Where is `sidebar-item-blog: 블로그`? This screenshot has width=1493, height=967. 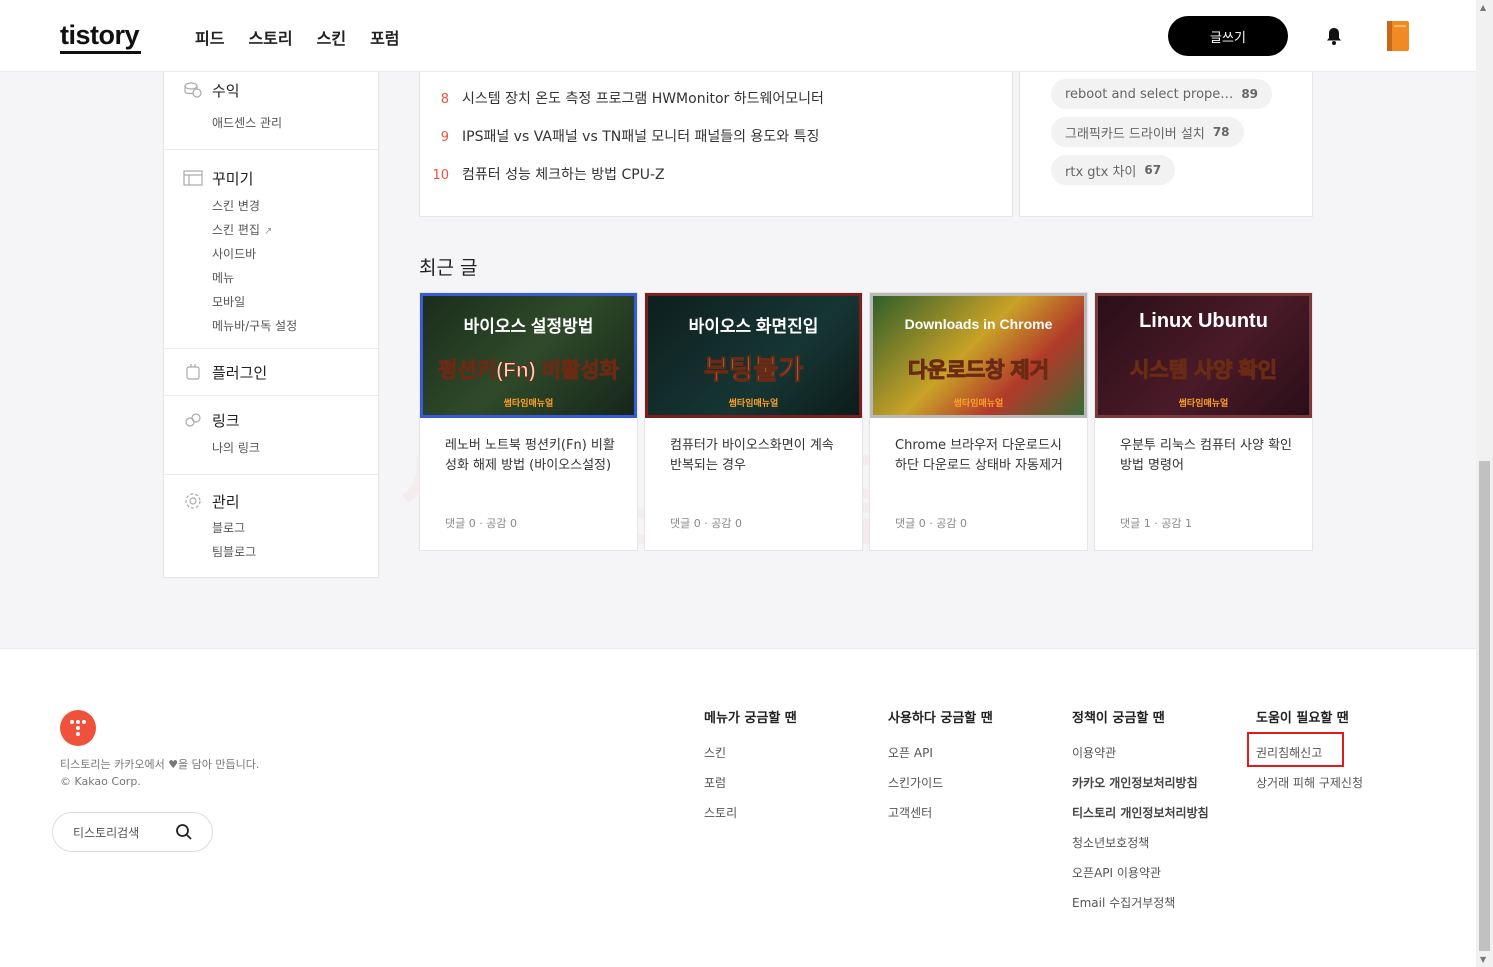
sidebar-item-blog: 블로그 is located at coordinates (295, 528).